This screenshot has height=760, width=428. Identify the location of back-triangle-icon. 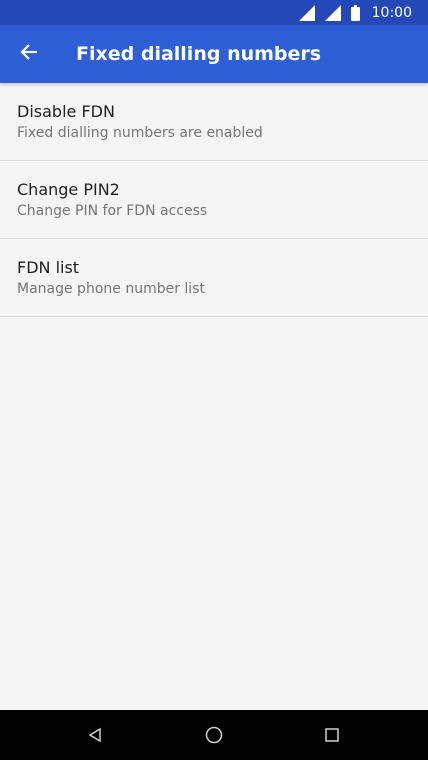
(95, 735).